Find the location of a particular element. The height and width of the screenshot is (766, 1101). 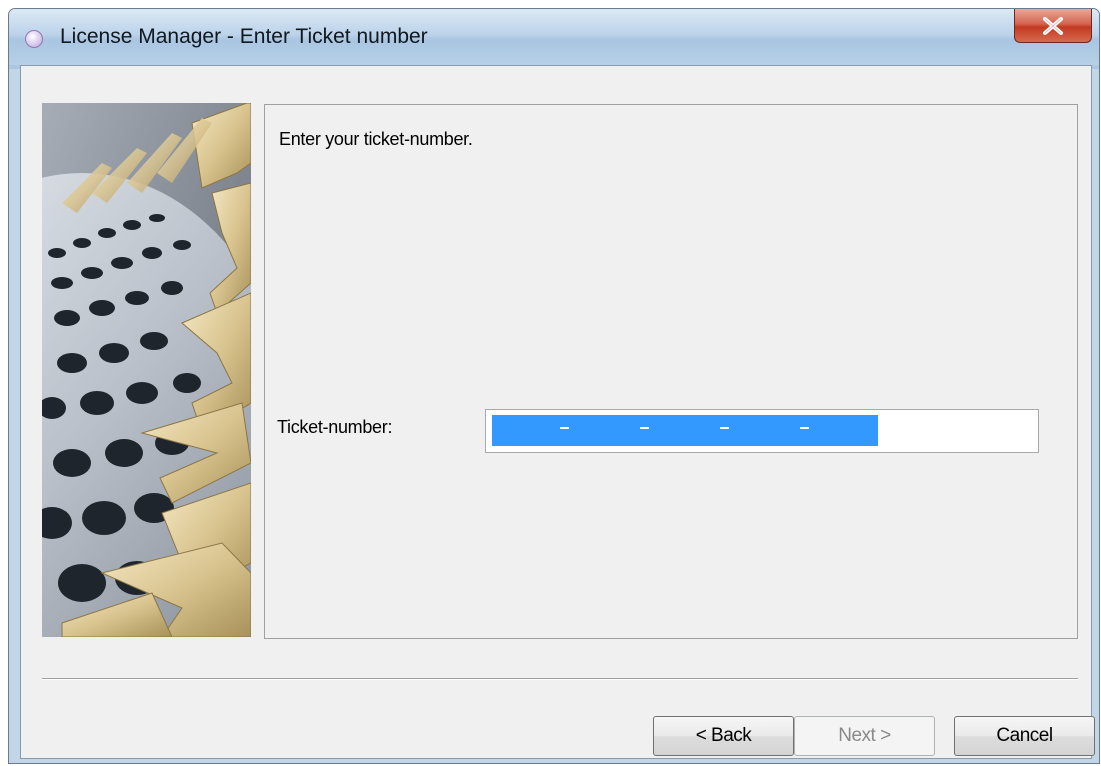

instruction-text: Enter your ticket-number. is located at coordinates (376, 139).